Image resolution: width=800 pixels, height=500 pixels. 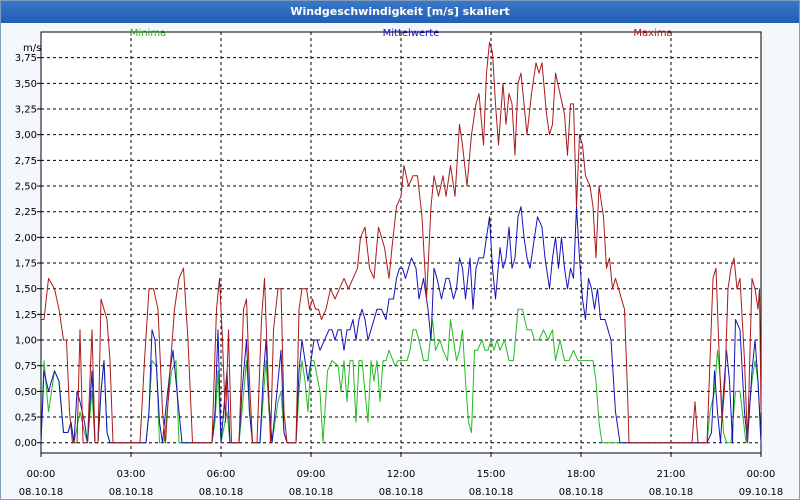 What do you see at coordinates (311, 474) in the screenshot?
I see `x-tick-time: 09:00` at bounding box center [311, 474].